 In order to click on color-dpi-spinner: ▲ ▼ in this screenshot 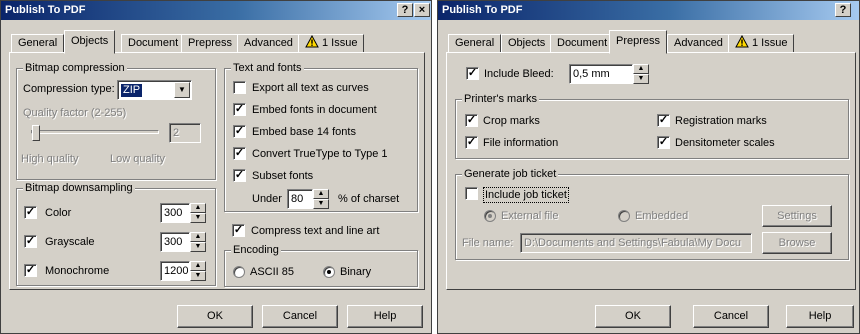, I will do `click(198, 213)`.